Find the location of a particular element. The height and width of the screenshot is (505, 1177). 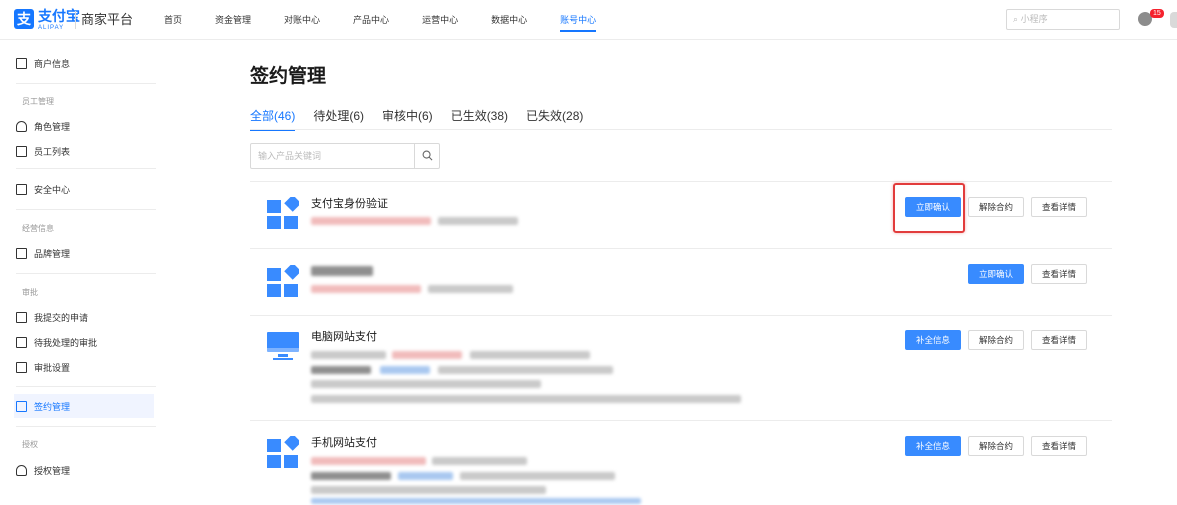

settings-card-icon is located at coordinates (21, 367).